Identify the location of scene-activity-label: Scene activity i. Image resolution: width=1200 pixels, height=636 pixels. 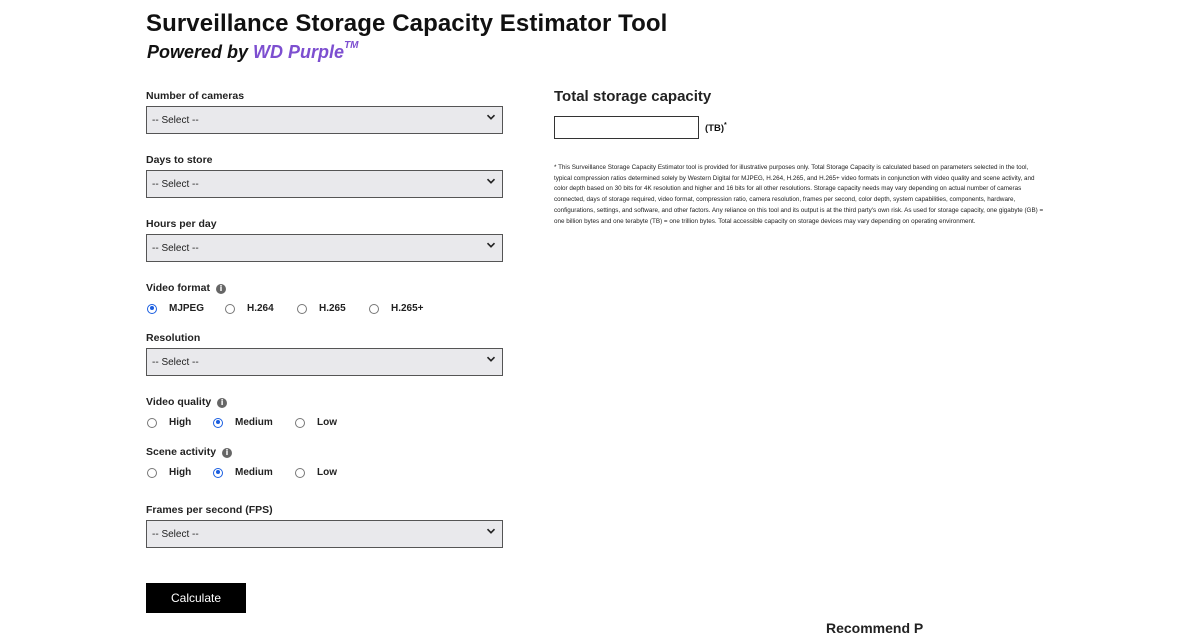
(189, 452).